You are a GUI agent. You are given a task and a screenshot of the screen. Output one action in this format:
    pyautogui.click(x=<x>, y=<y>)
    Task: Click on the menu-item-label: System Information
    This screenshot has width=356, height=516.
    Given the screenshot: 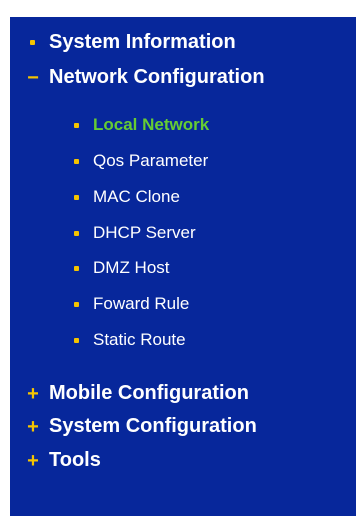 What is the action you would take?
    pyautogui.click(x=142, y=42)
    